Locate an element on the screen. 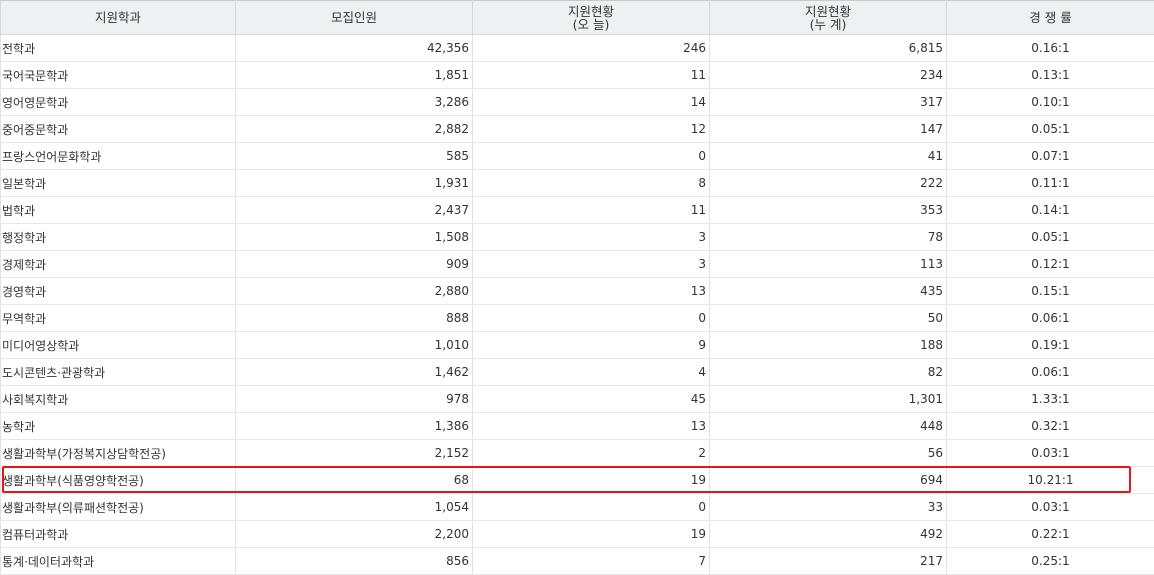 The image size is (1154, 575). ratio-cell: 0.15:1 is located at coordinates (1050, 291).